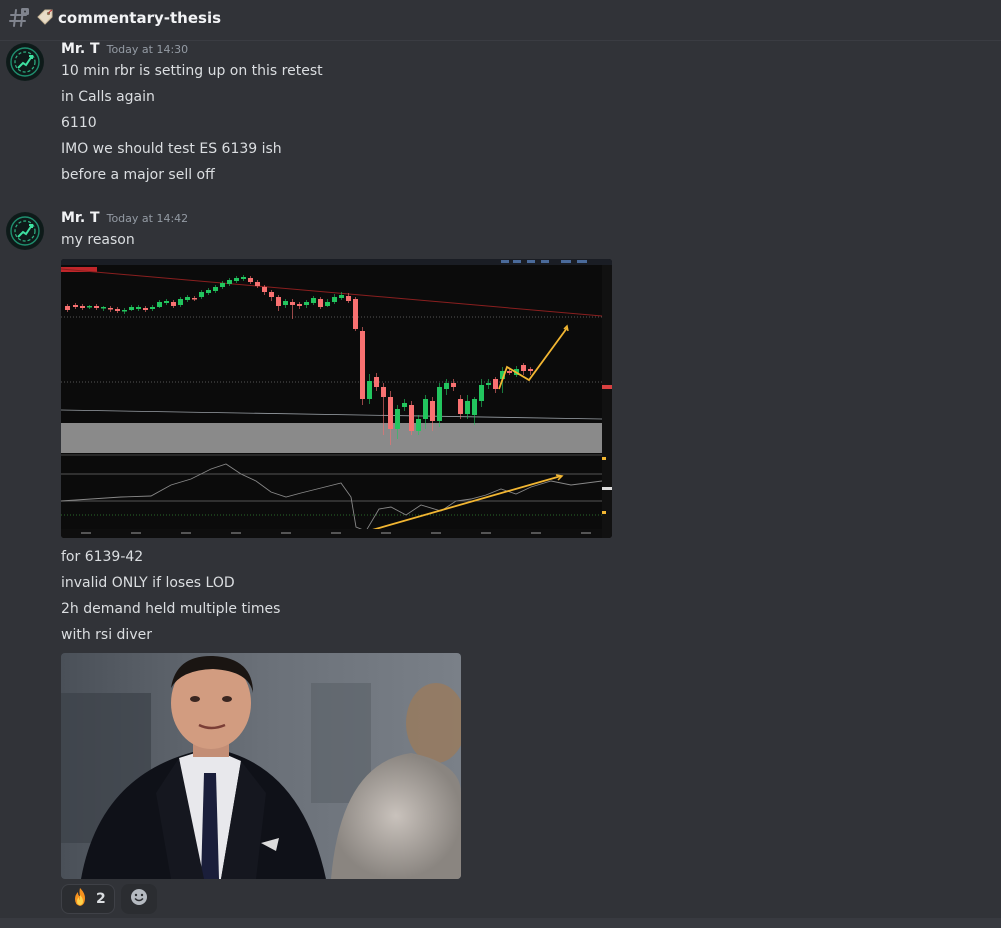  I want to click on reactions-bar: 2, so click(109, 899).